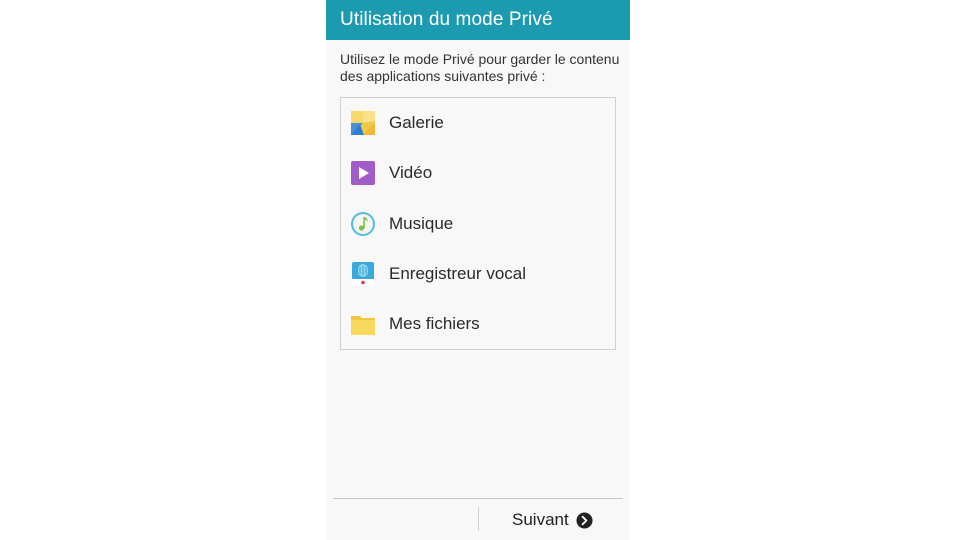 The width and height of the screenshot is (960, 540). Describe the element at coordinates (411, 172) in the screenshot. I see `app-label-video: Vidéo` at that location.